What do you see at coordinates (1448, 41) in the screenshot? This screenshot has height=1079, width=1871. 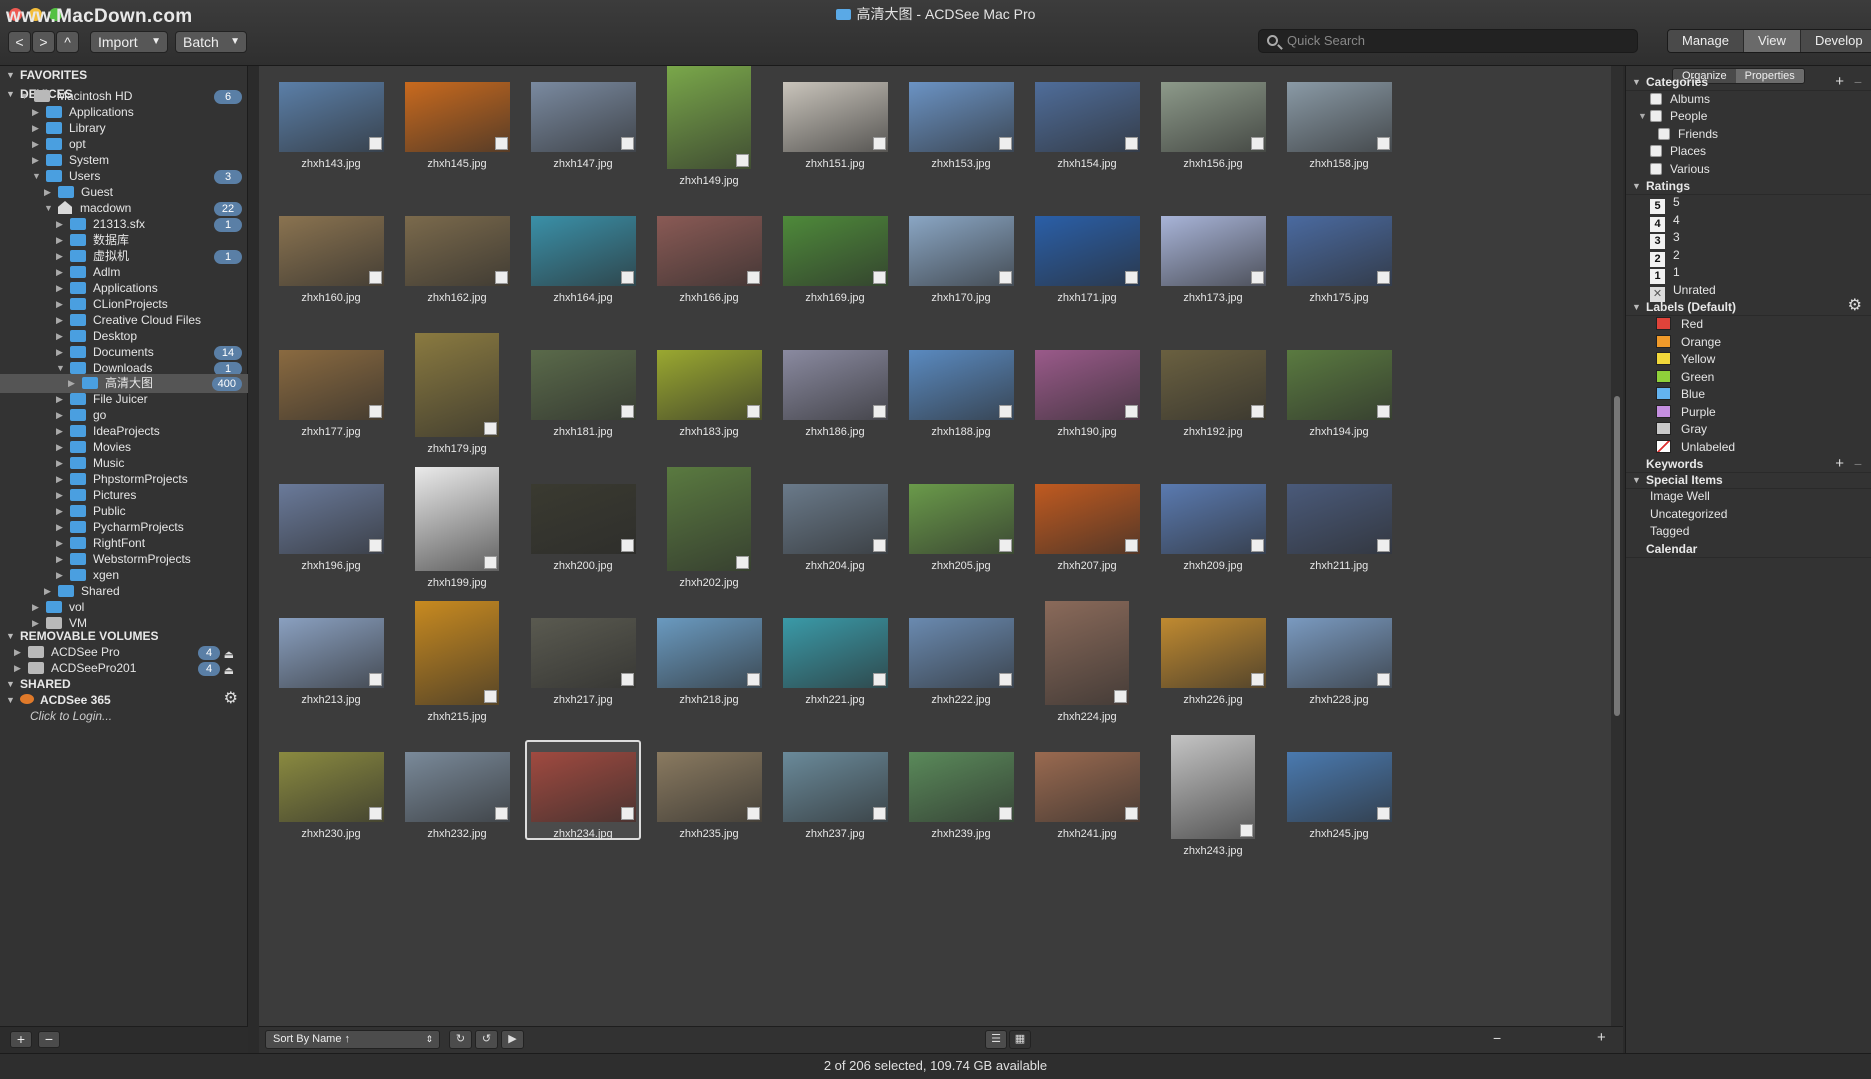 I see `quick-search-input: Quick Search` at bounding box center [1448, 41].